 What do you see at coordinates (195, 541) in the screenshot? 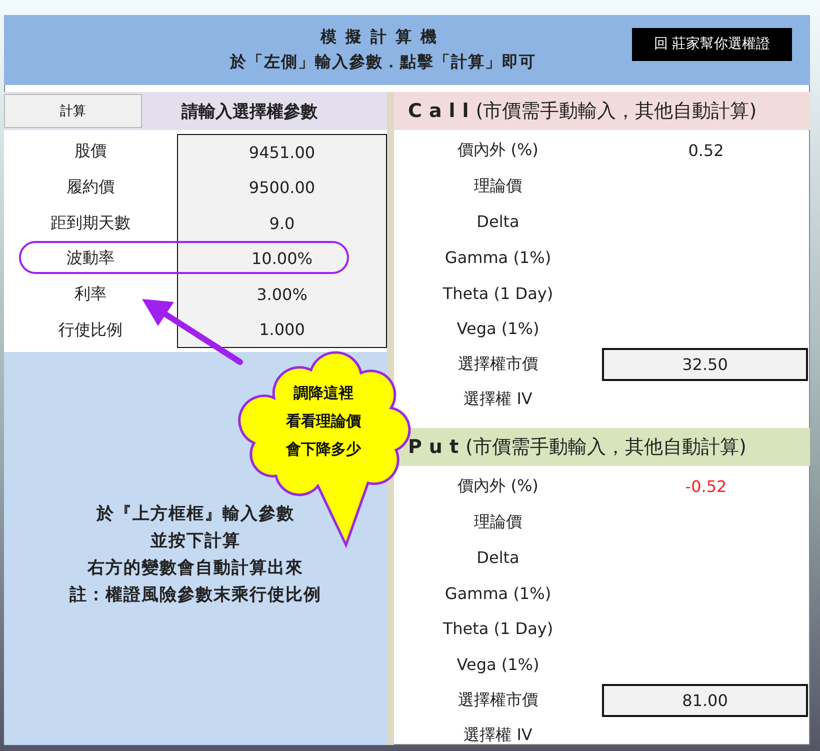
I see `note-text: 並按下計算` at bounding box center [195, 541].